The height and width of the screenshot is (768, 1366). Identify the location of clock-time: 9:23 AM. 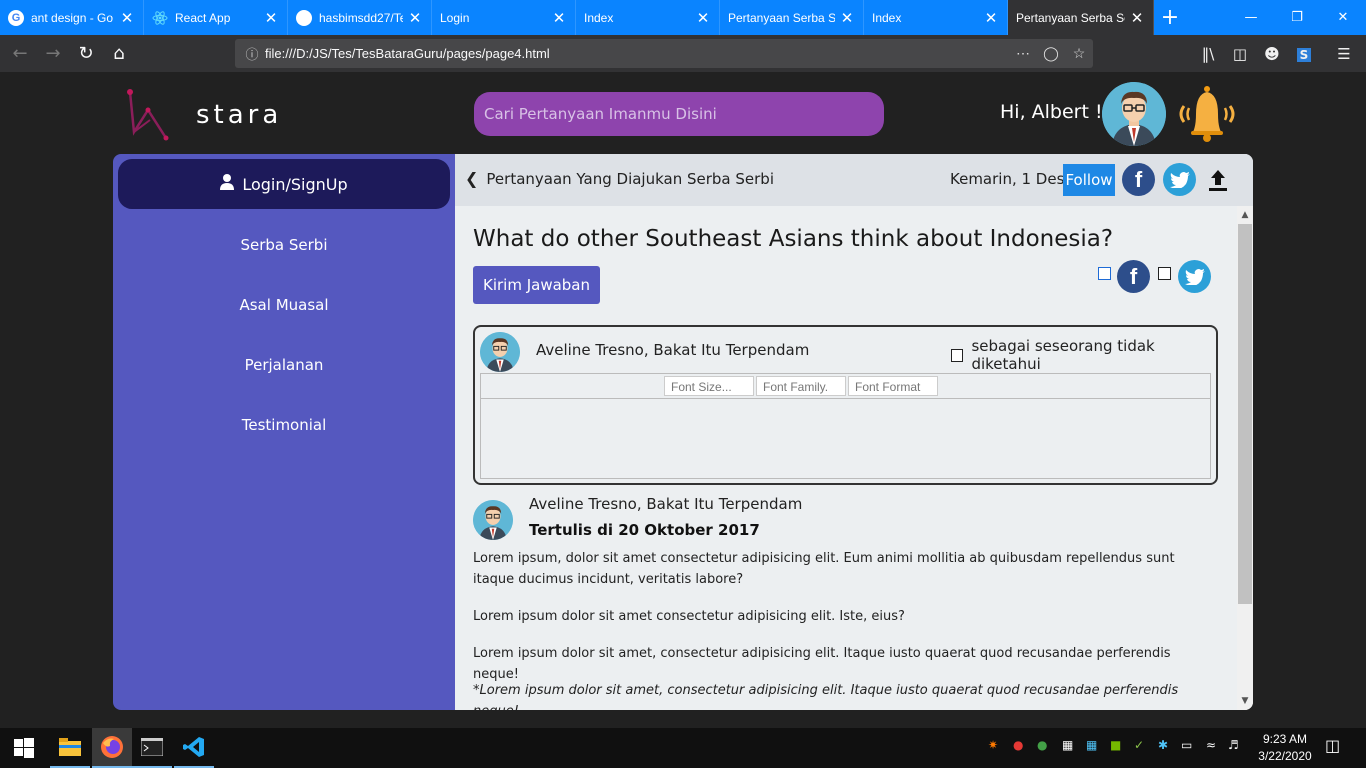
(1285, 739).